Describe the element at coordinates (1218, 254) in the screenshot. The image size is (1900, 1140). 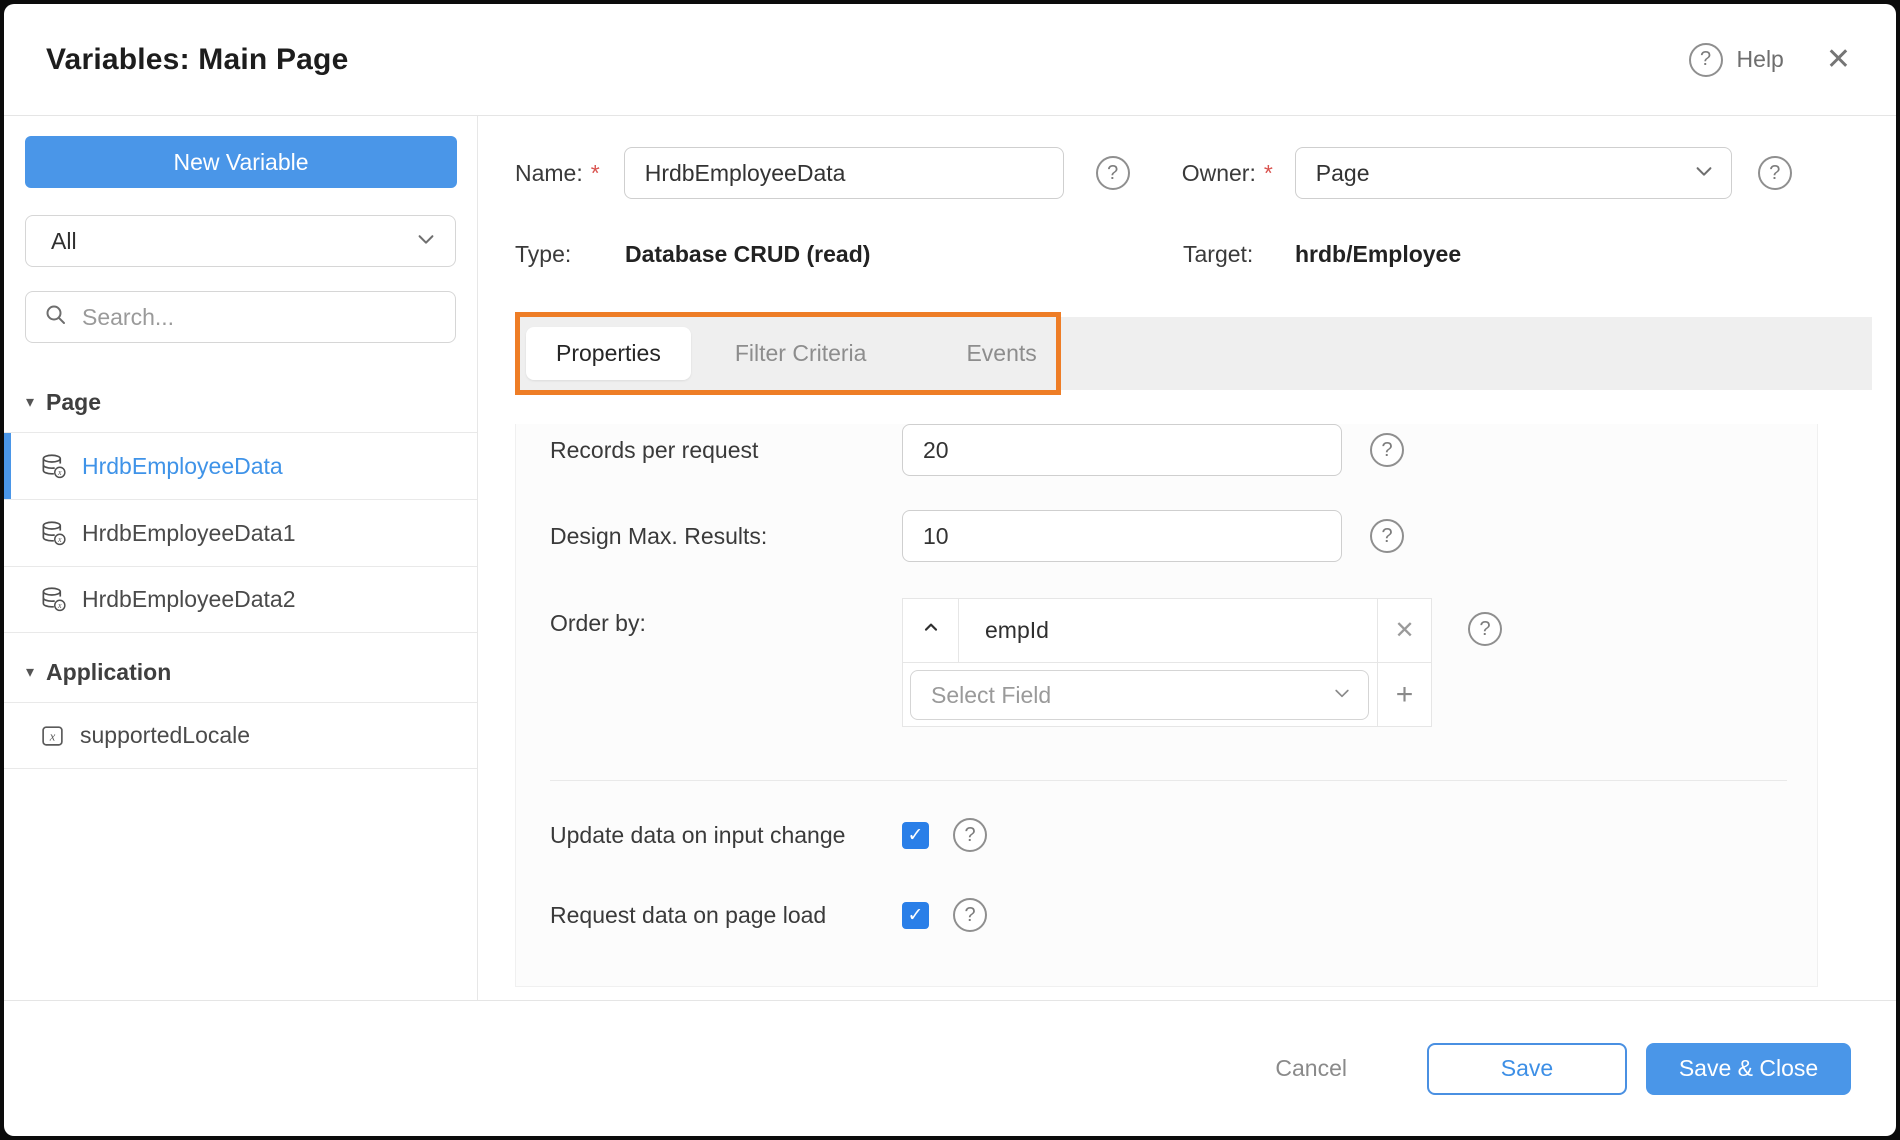
I see `target-label: Target:` at that location.